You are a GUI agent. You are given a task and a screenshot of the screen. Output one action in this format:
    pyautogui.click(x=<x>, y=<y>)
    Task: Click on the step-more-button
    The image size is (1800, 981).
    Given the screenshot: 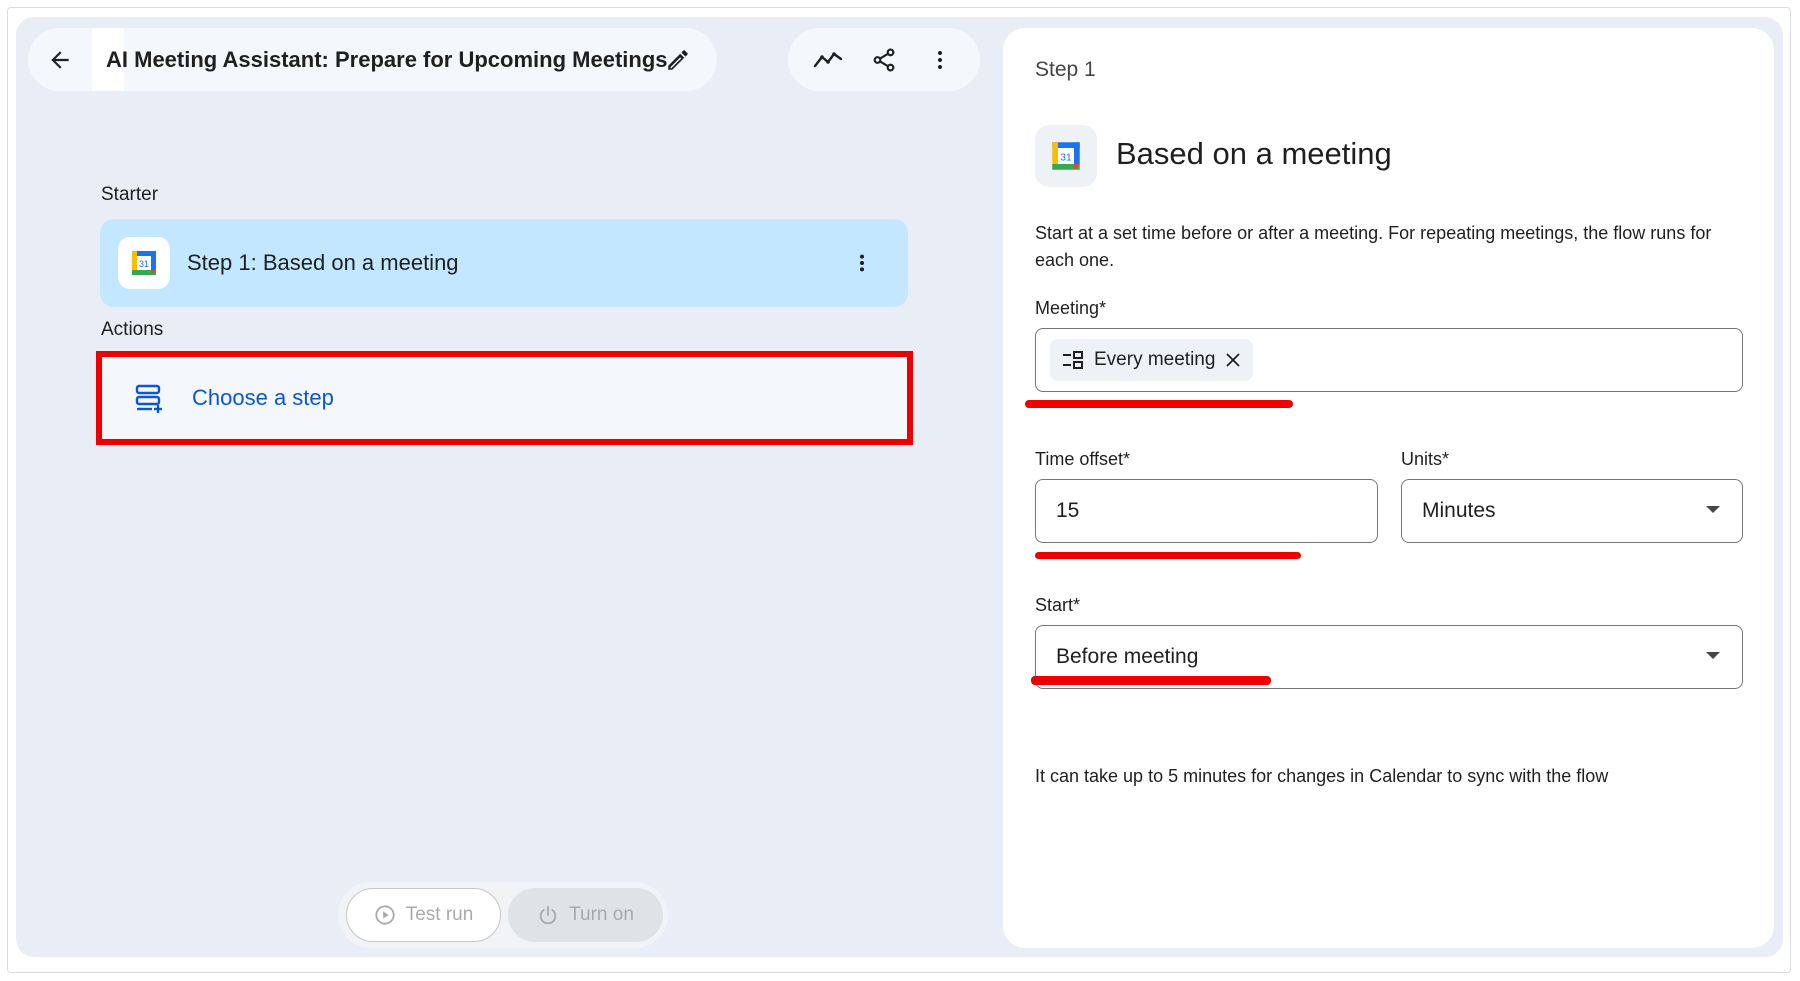 What is the action you would take?
    pyautogui.click(x=862, y=263)
    